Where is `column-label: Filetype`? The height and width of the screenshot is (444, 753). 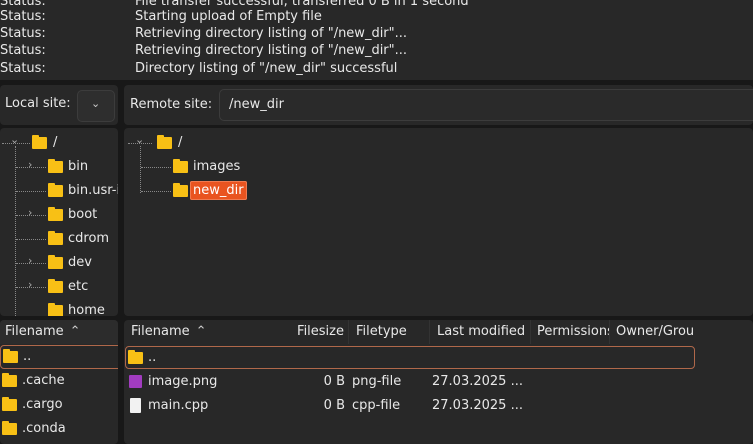
column-label: Filetype is located at coordinates (381, 331).